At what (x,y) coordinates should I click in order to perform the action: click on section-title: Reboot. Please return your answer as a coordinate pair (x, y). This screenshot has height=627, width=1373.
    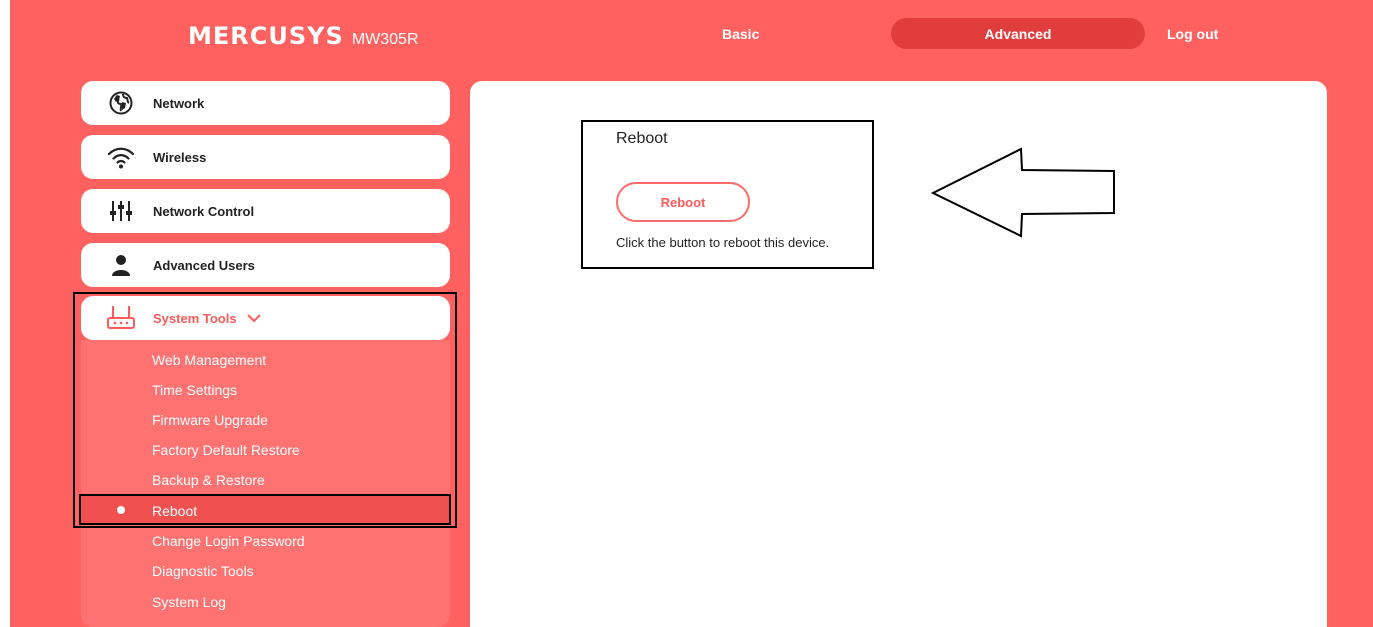
    Looking at the image, I should click on (642, 138).